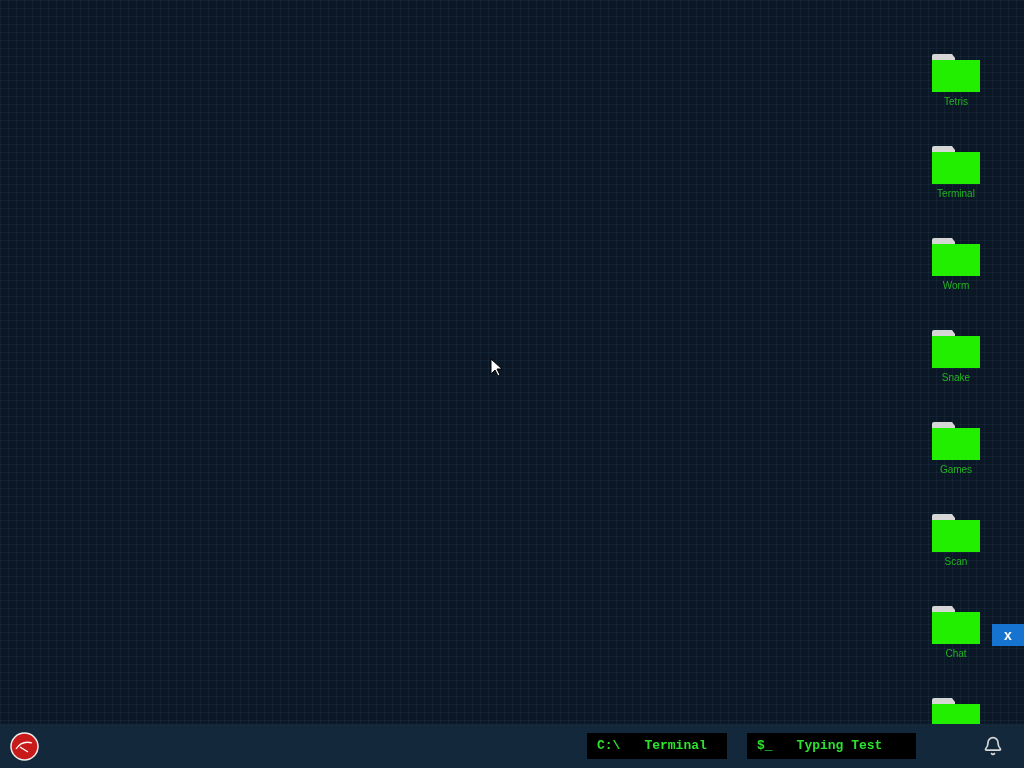 This screenshot has height=768, width=1024. Describe the element at coordinates (496, 367) in the screenshot. I see `mouse-cursor-icon` at that location.